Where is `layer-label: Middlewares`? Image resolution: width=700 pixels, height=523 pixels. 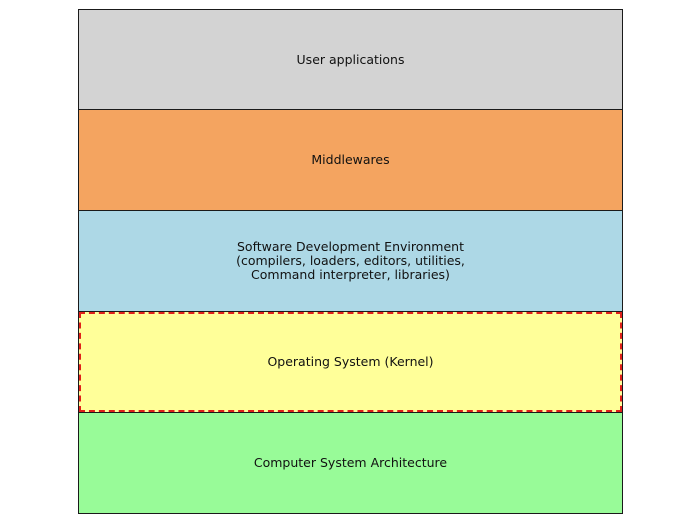
layer-label: Middlewares is located at coordinates (350, 159).